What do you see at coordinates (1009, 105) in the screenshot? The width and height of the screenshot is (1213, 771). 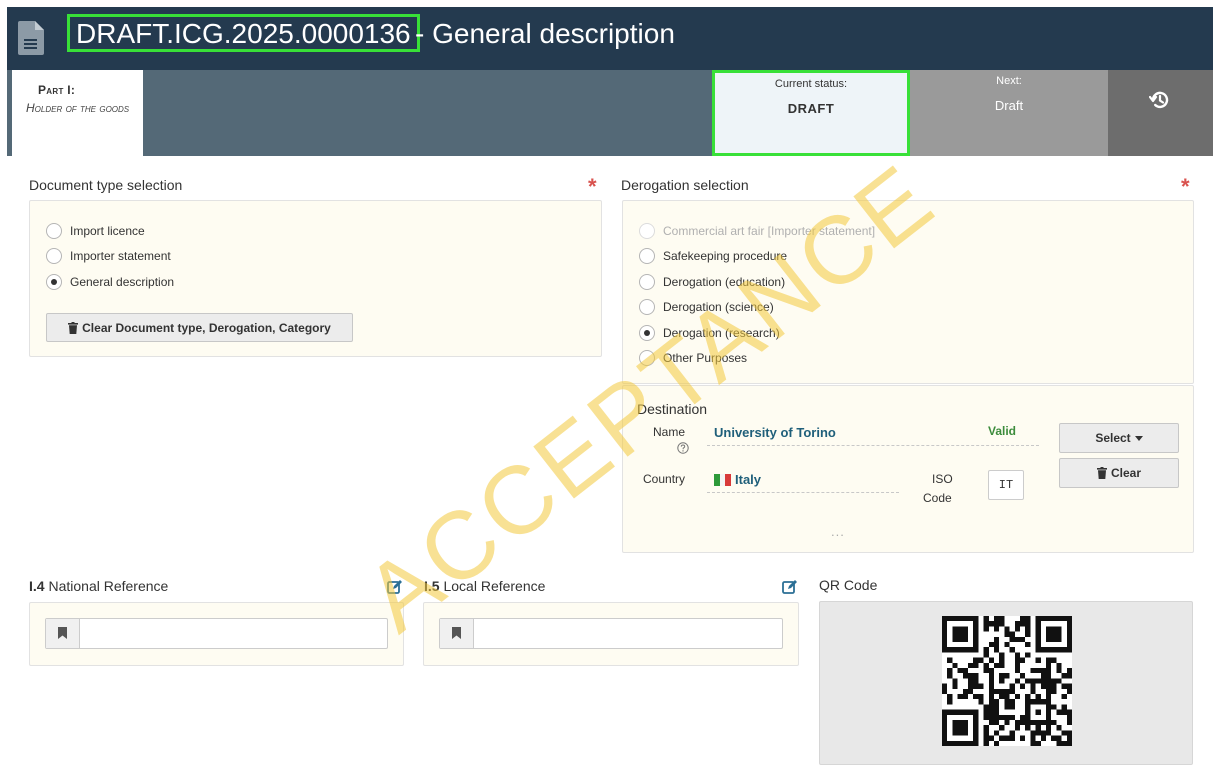 I see `next-status-value: Draft` at bounding box center [1009, 105].